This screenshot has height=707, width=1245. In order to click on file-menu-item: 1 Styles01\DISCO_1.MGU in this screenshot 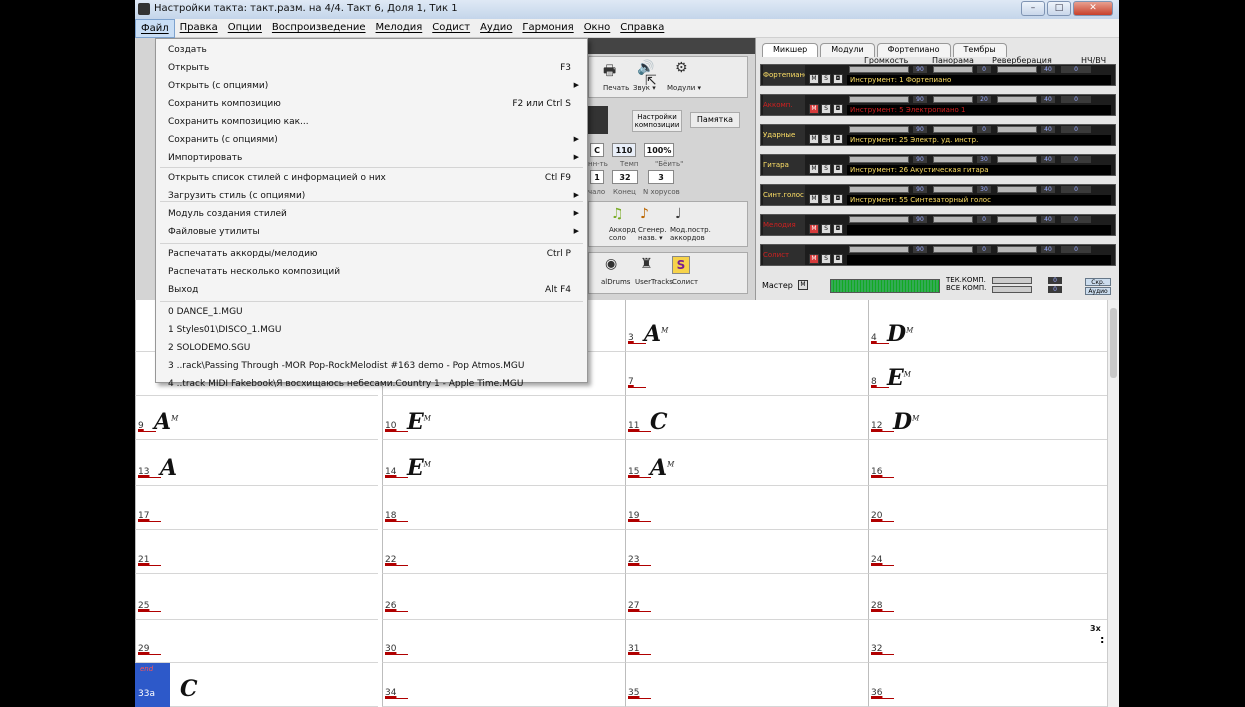, I will do `click(371, 330)`.